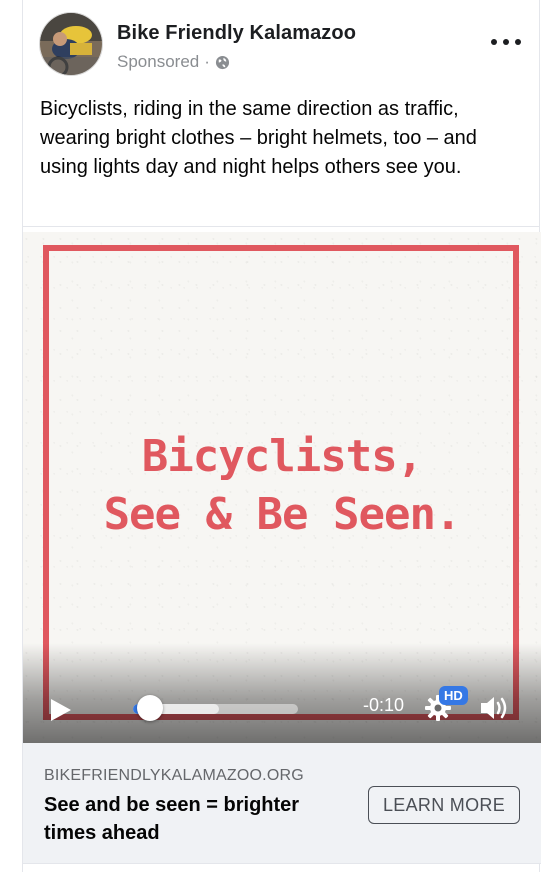 This screenshot has width=544, height=872. Describe the element at coordinates (453, 695) in the screenshot. I see `hd-quality-badge: HD` at that location.